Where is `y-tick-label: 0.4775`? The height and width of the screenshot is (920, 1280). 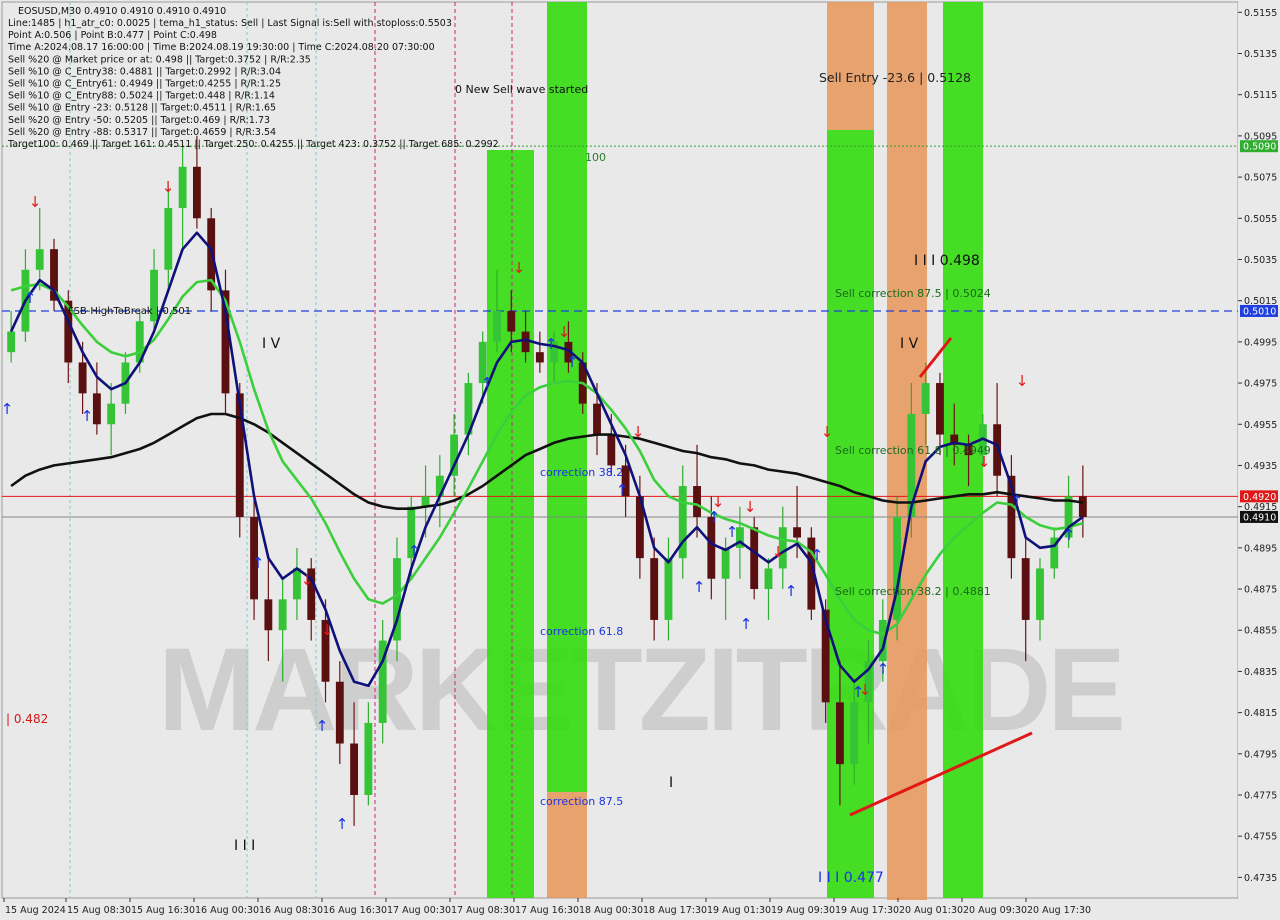
y-tick-label: 0.4775 is located at coordinates (1260, 796).